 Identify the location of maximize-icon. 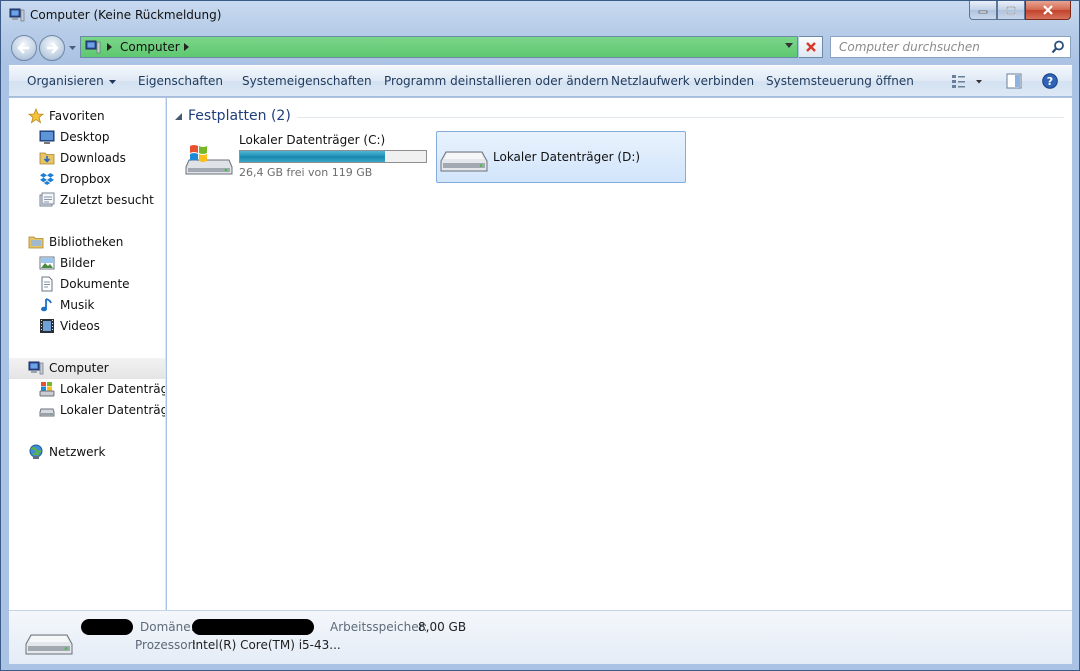
(1011, 10).